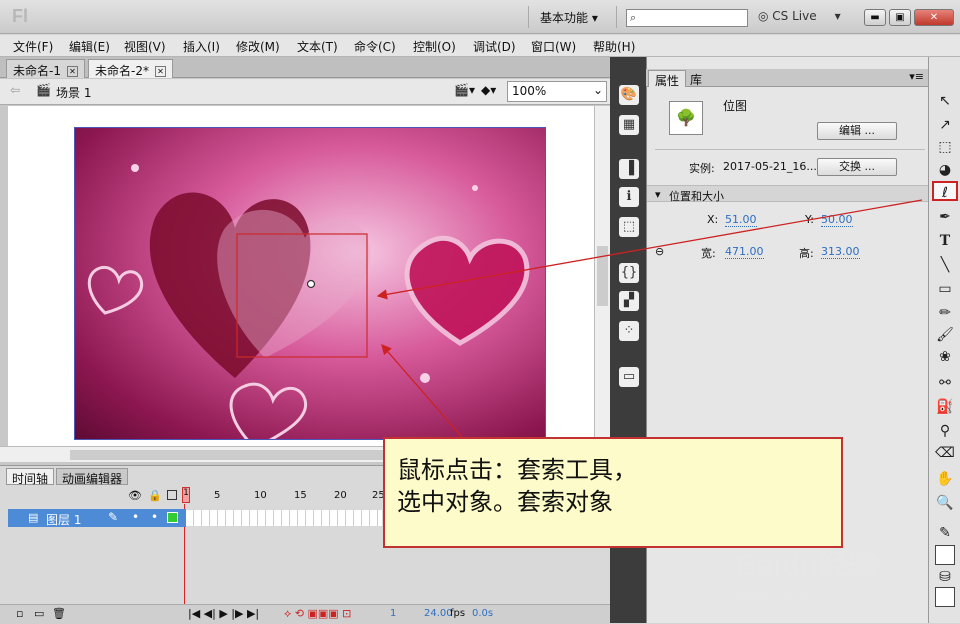 The width and height of the screenshot is (960, 624). I want to click on annotation-callout: 鼠标点击：套索工具， 选中对象。套索对象, so click(613, 492).